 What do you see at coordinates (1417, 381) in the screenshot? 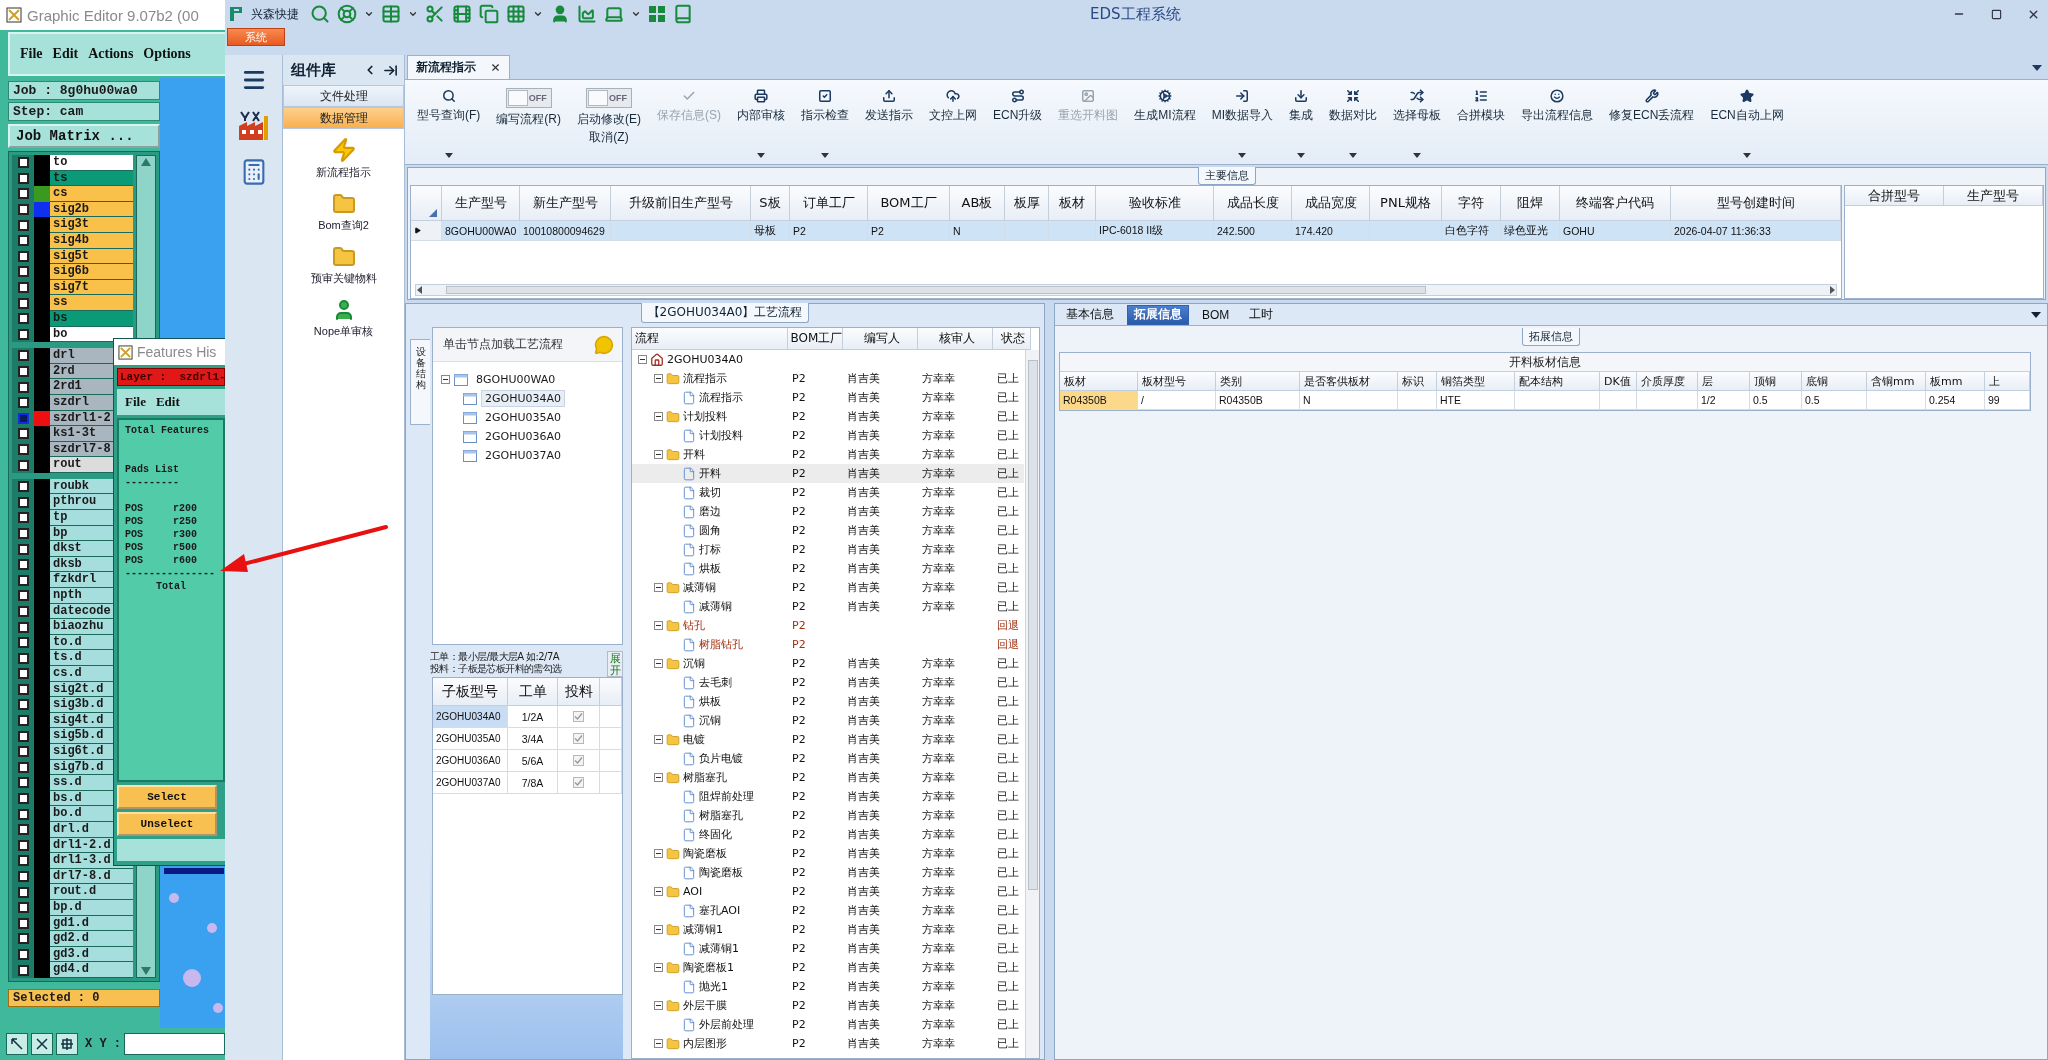
I see `column-header: 标识` at bounding box center [1417, 381].